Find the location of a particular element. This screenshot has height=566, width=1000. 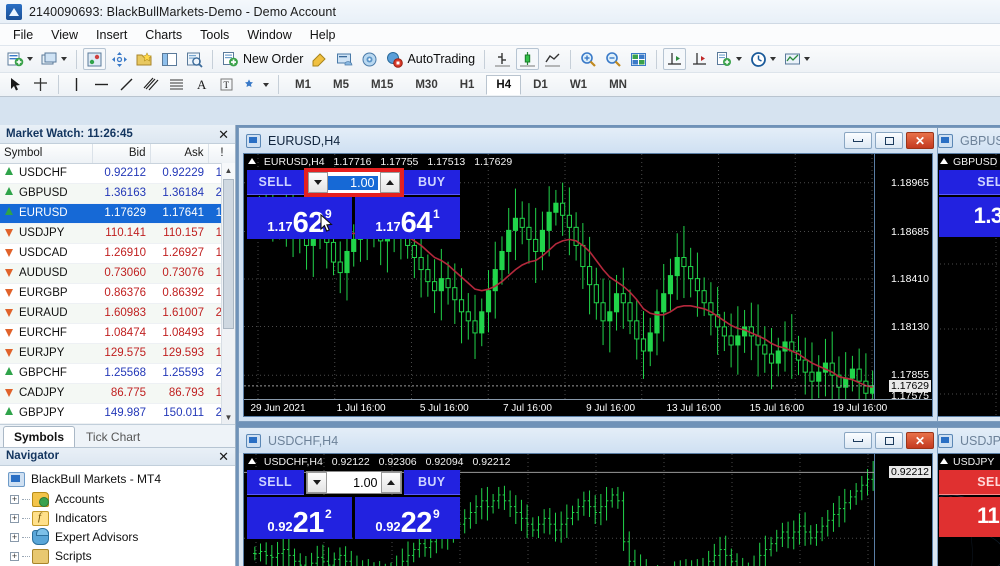

table-row: GBPCHF1.255681.2559325 is located at coordinates (117, 373).